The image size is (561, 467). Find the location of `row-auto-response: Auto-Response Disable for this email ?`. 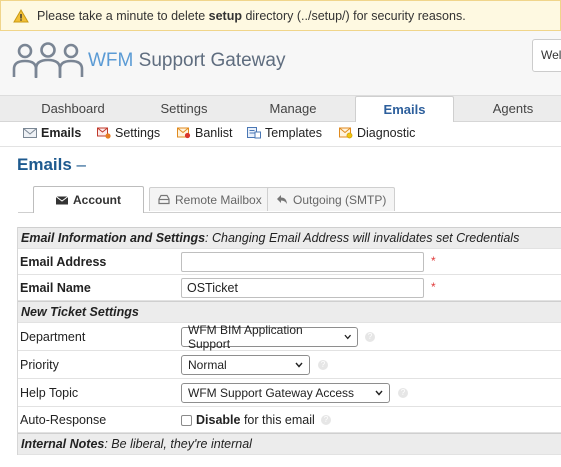

row-auto-response: Auto-Response Disable for this email ? is located at coordinates (289, 420).